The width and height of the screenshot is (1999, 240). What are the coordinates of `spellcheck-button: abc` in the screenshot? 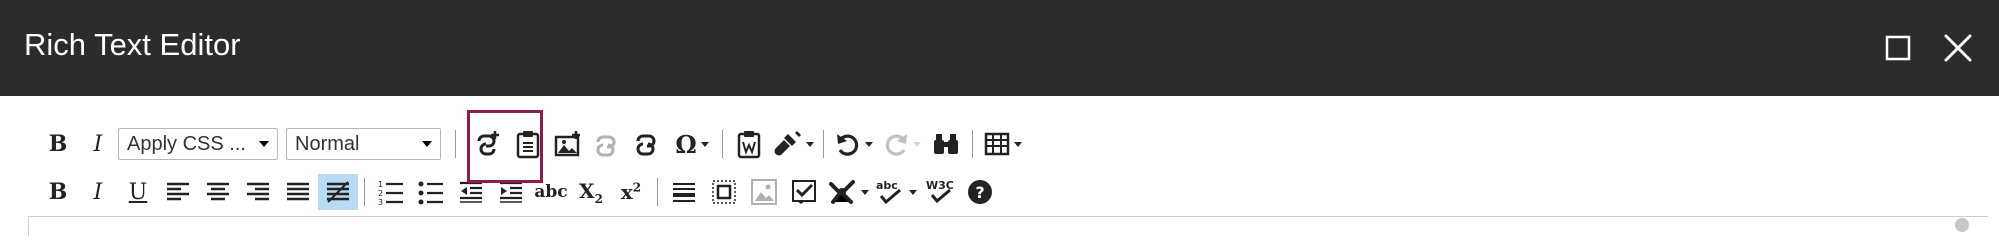 It's located at (896, 192).